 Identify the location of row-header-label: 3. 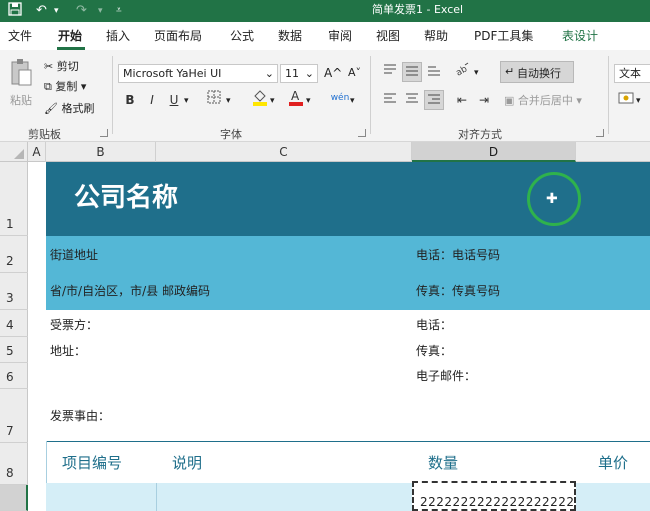
(10, 298).